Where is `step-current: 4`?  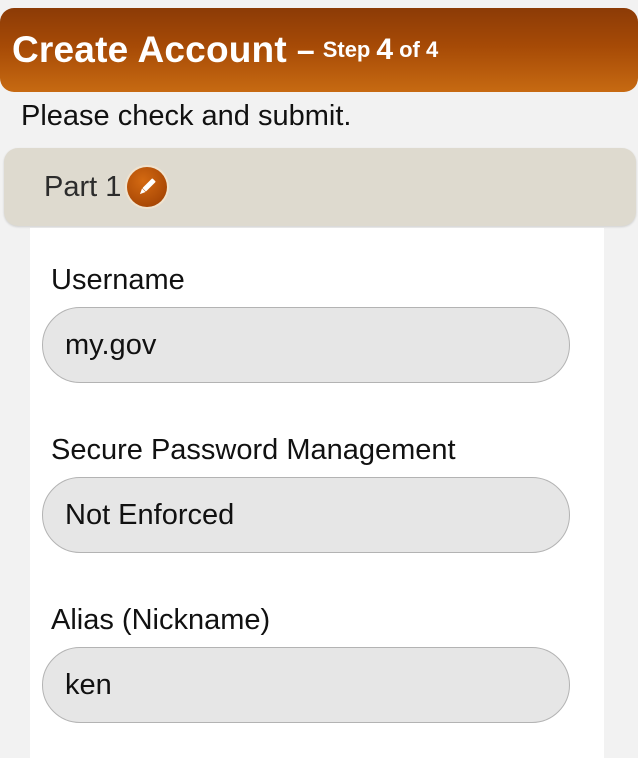
step-current: 4 is located at coordinates (385, 49).